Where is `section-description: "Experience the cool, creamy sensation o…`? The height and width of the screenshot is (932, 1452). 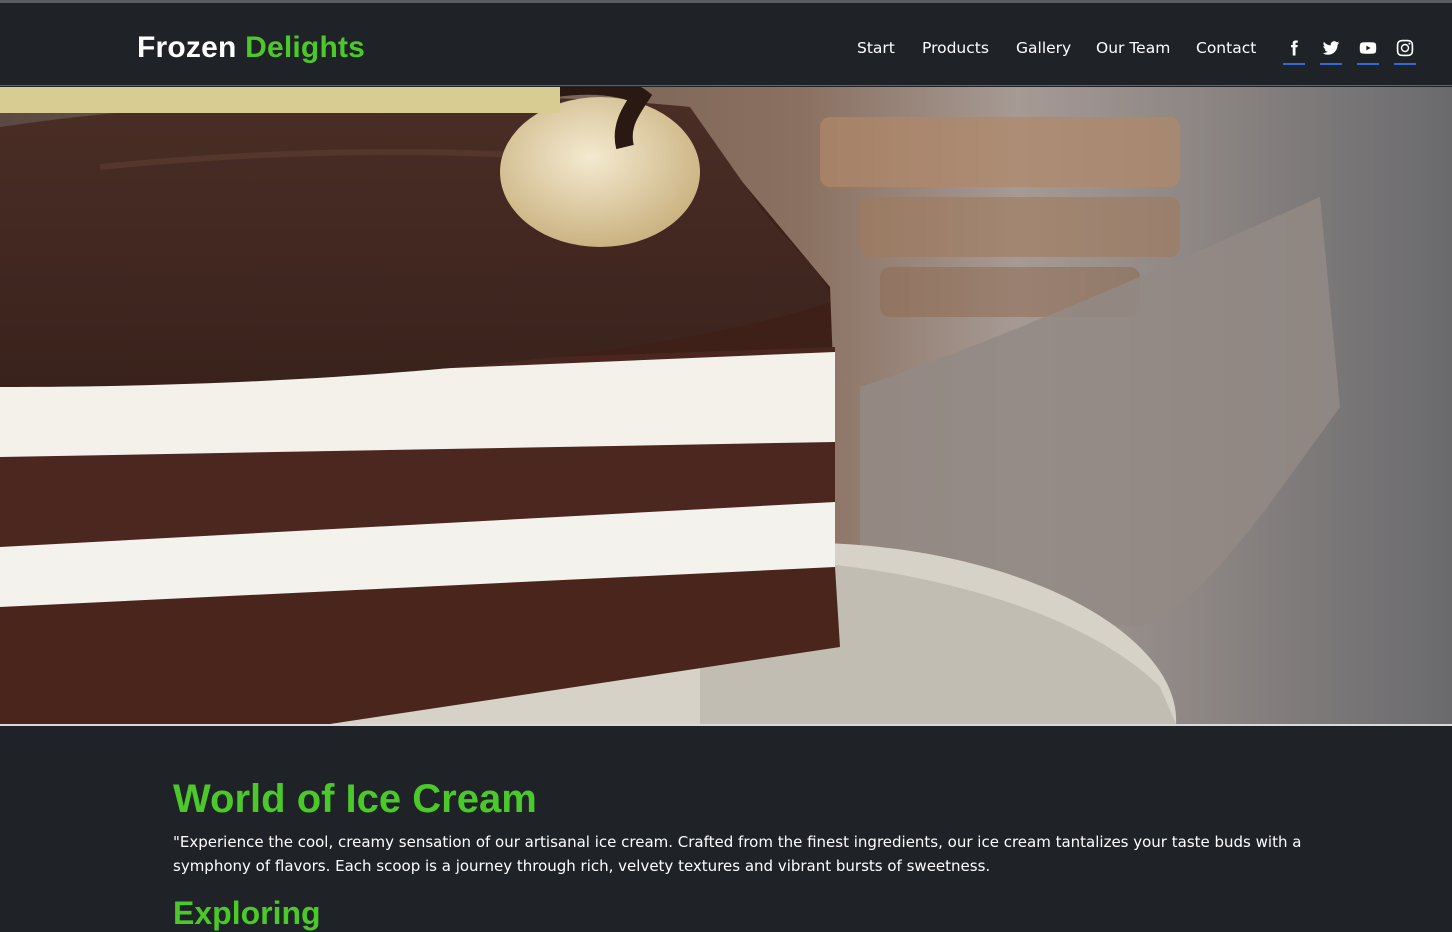 section-description: "Experience the cool, creamy sensation o… is located at coordinates (737, 854).